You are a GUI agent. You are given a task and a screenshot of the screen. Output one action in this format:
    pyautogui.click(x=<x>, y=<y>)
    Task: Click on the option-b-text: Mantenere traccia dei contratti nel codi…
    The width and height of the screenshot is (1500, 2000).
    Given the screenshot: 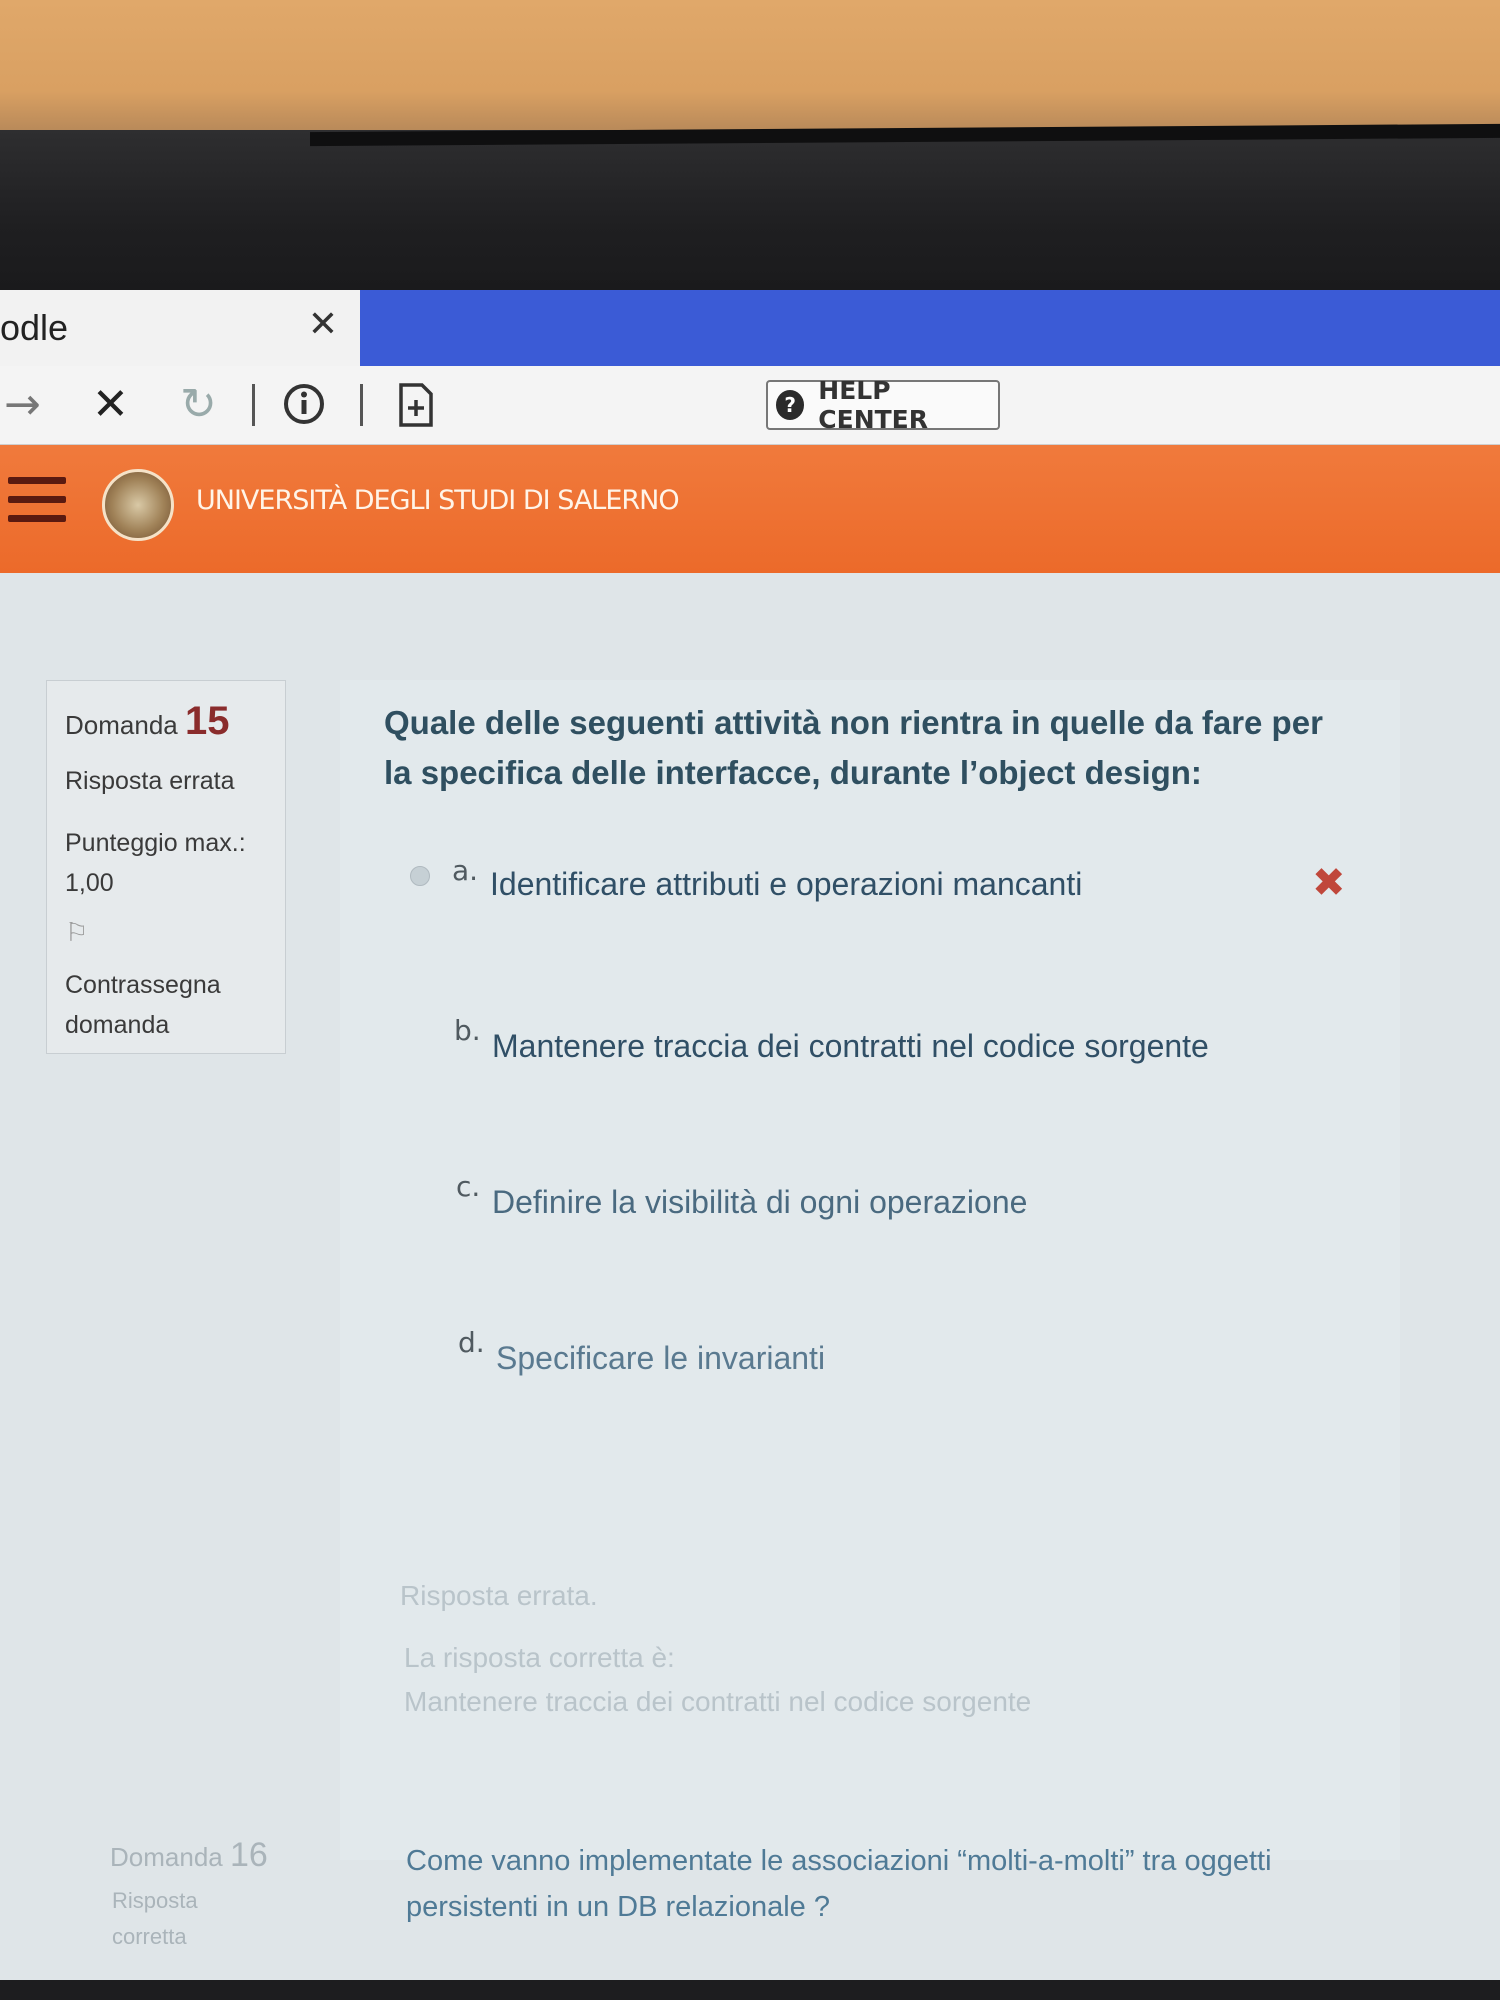 What is the action you would take?
    pyautogui.click(x=850, y=1046)
    